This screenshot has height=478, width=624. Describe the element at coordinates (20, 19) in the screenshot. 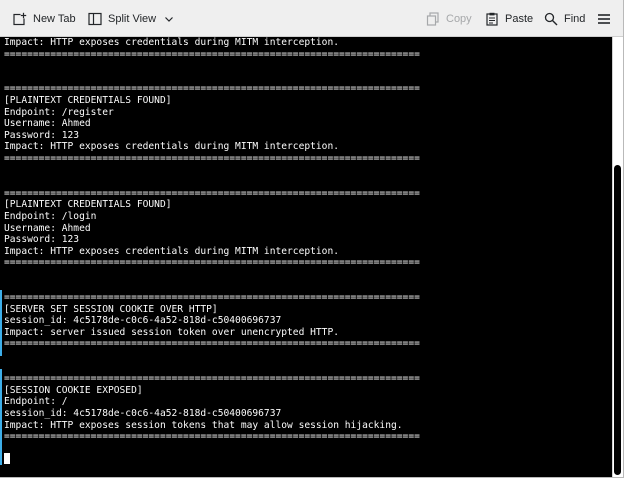

I see `new-tab-icon` at that location.